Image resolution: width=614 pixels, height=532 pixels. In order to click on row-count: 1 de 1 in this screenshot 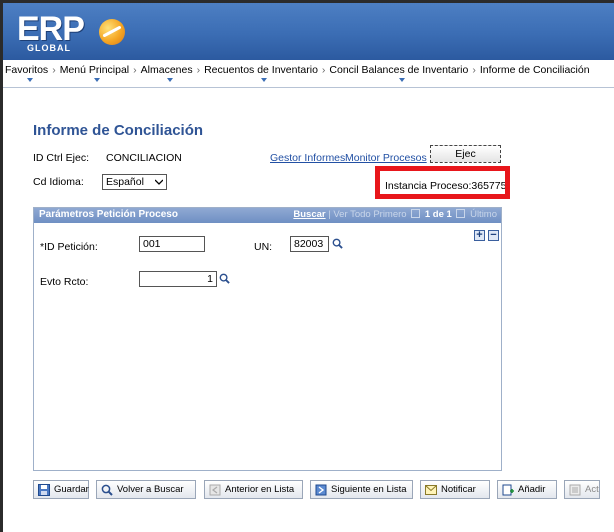, I will do `click(438, 214)`.